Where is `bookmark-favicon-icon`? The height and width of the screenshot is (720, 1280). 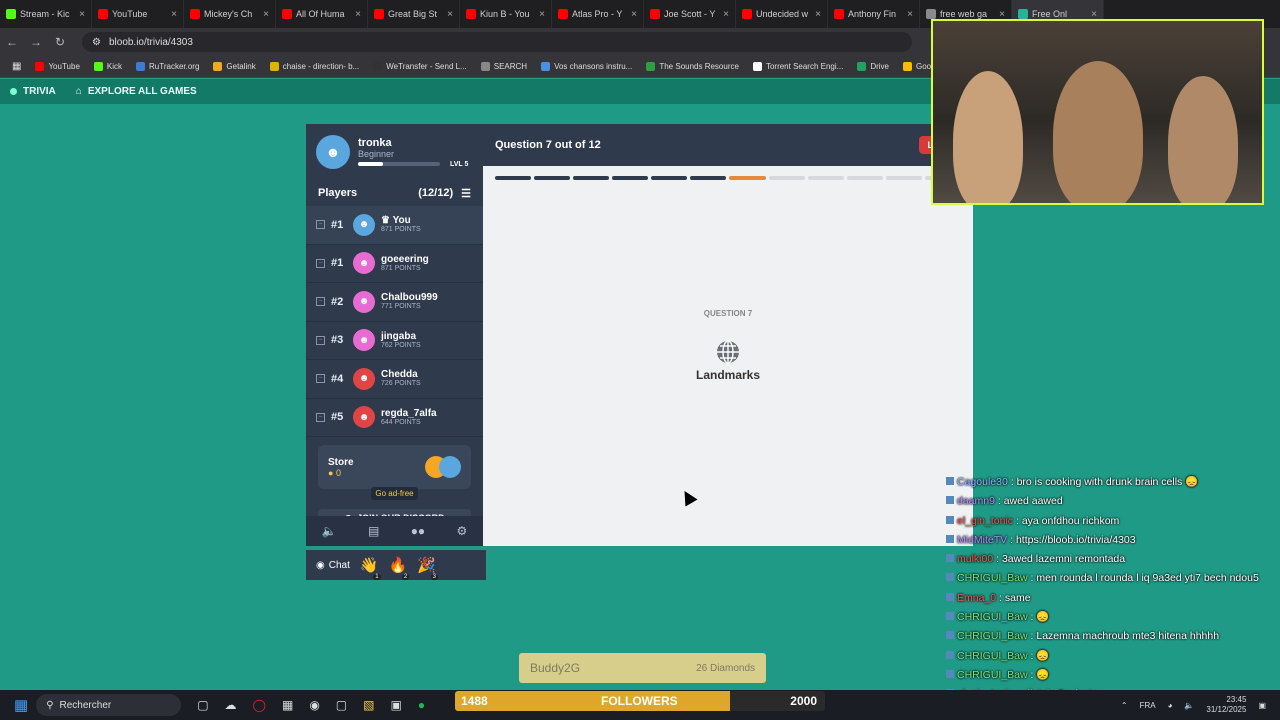 bookmark-favicon-icon is located at coordinates (274, 66).